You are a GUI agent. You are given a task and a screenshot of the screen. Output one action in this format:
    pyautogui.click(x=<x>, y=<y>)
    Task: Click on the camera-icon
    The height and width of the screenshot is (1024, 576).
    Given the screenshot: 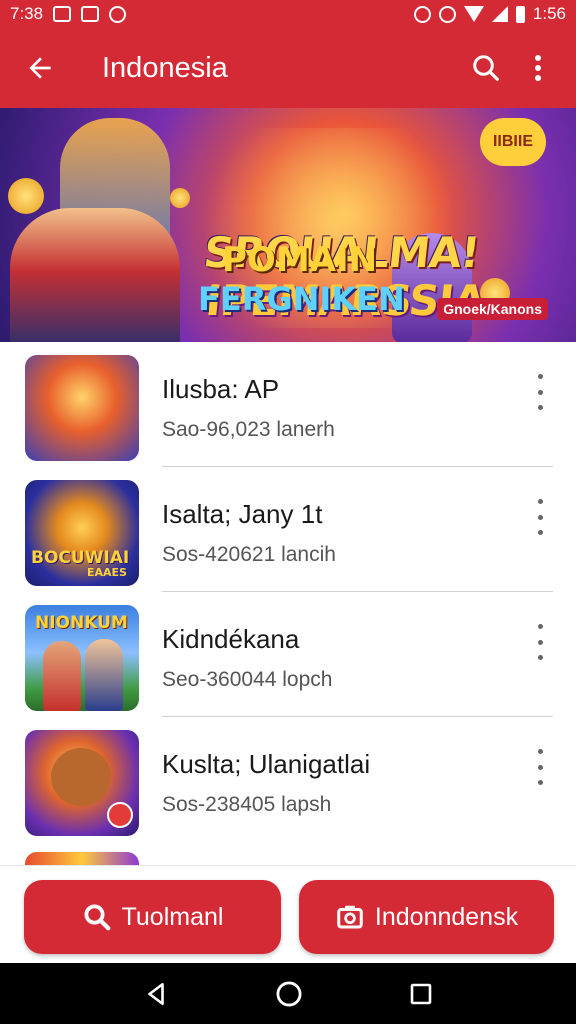 What is the action you would take?
    pyautogui.click(x=350, y=917)
    